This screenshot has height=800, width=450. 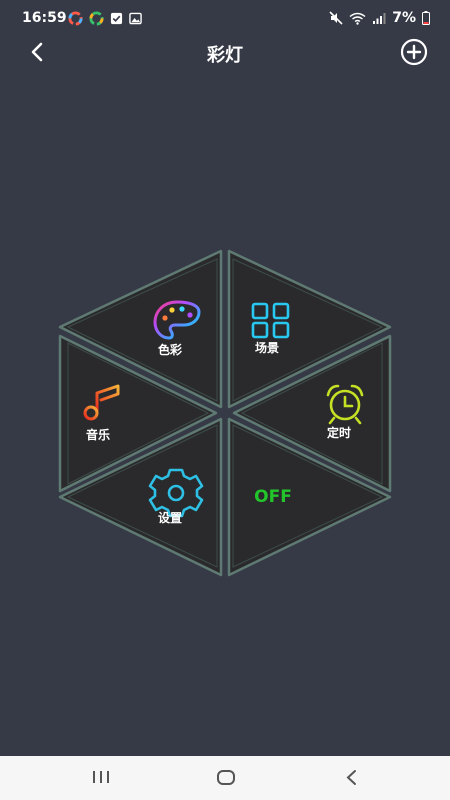 I want to click on color-label: 色彩, so click(x=170, y=350).